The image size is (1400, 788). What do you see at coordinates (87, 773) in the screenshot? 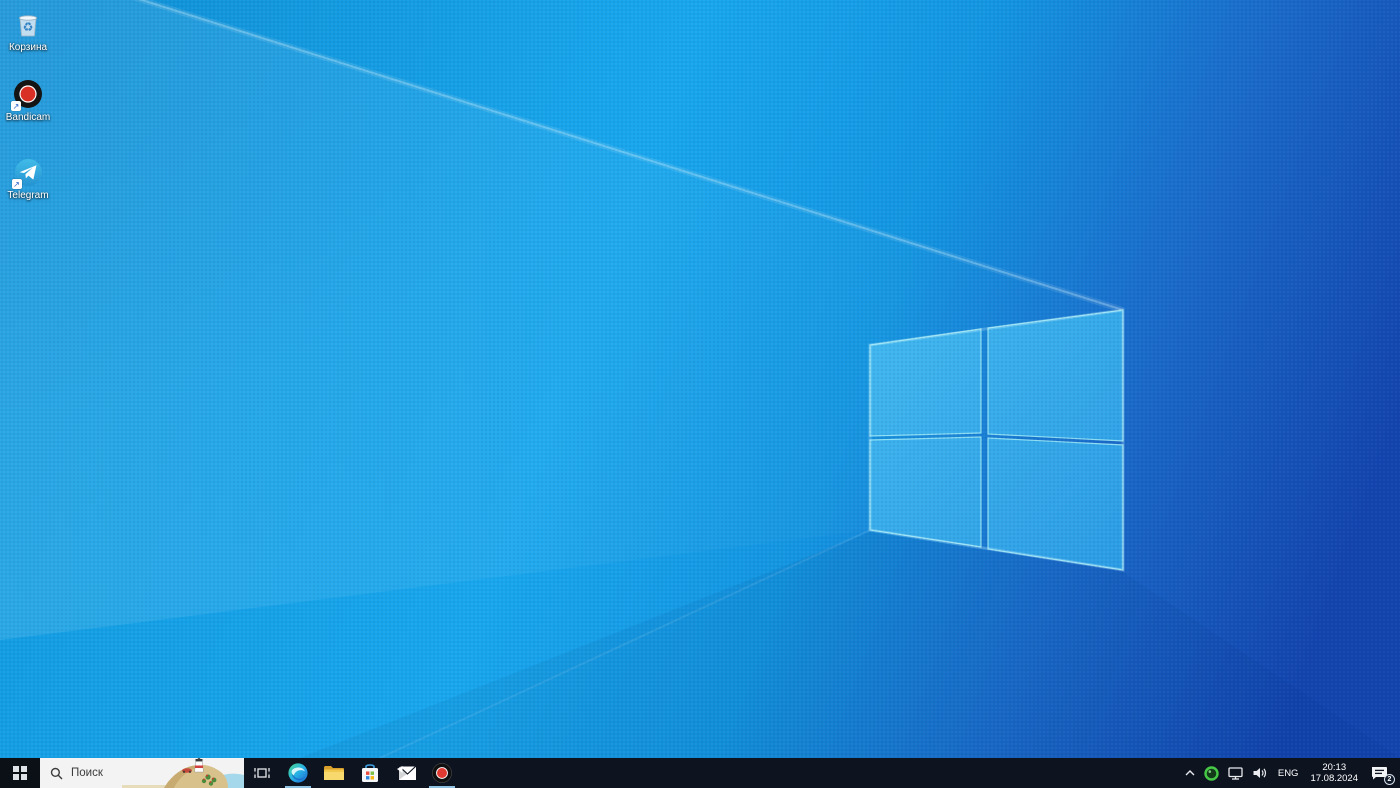
I see `search-placeholder: Поиск` at bounding box center [87, 773].